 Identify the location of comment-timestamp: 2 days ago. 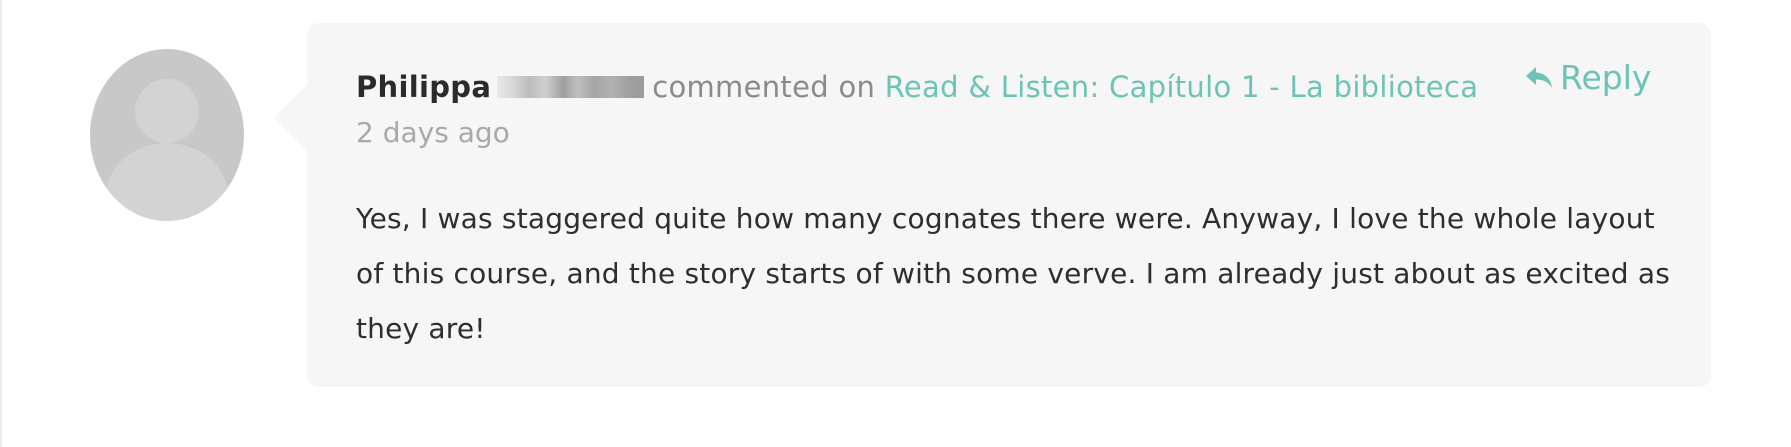
(433, 132).